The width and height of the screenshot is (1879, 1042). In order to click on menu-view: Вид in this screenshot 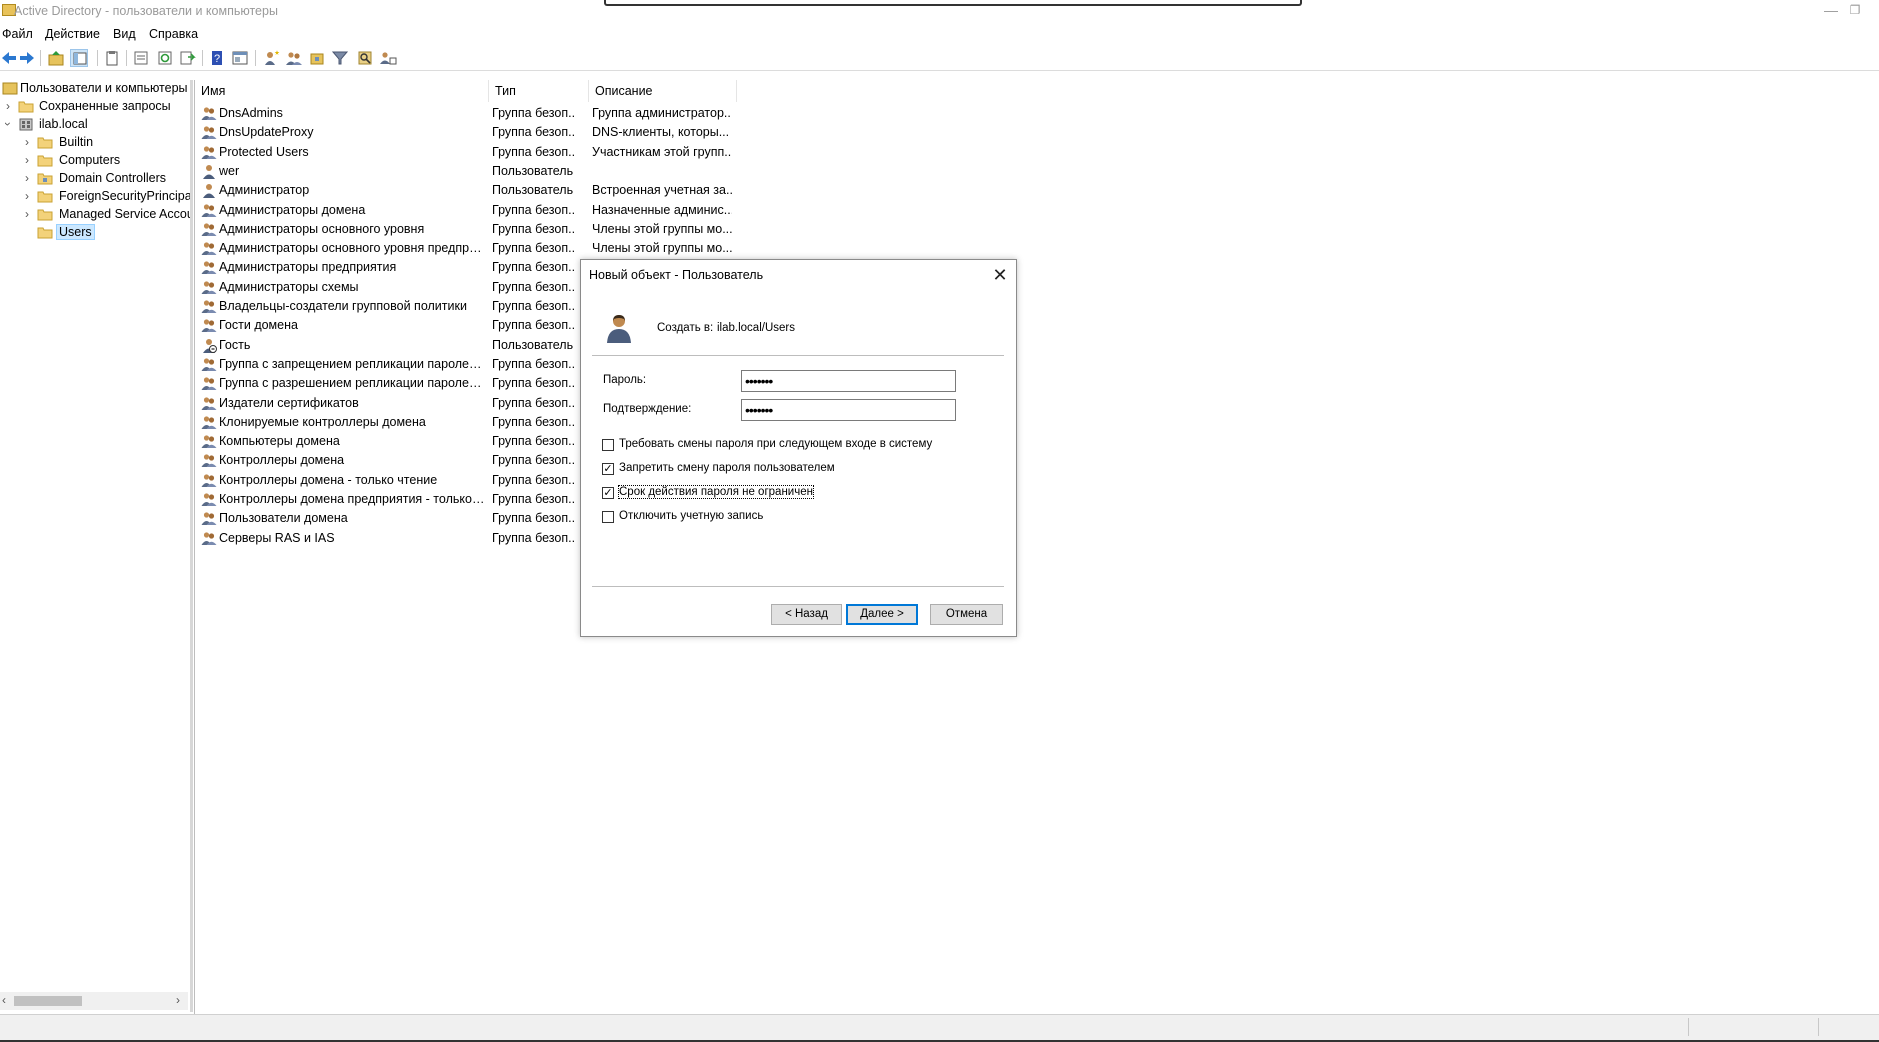, I will do `click(124, 34)`.